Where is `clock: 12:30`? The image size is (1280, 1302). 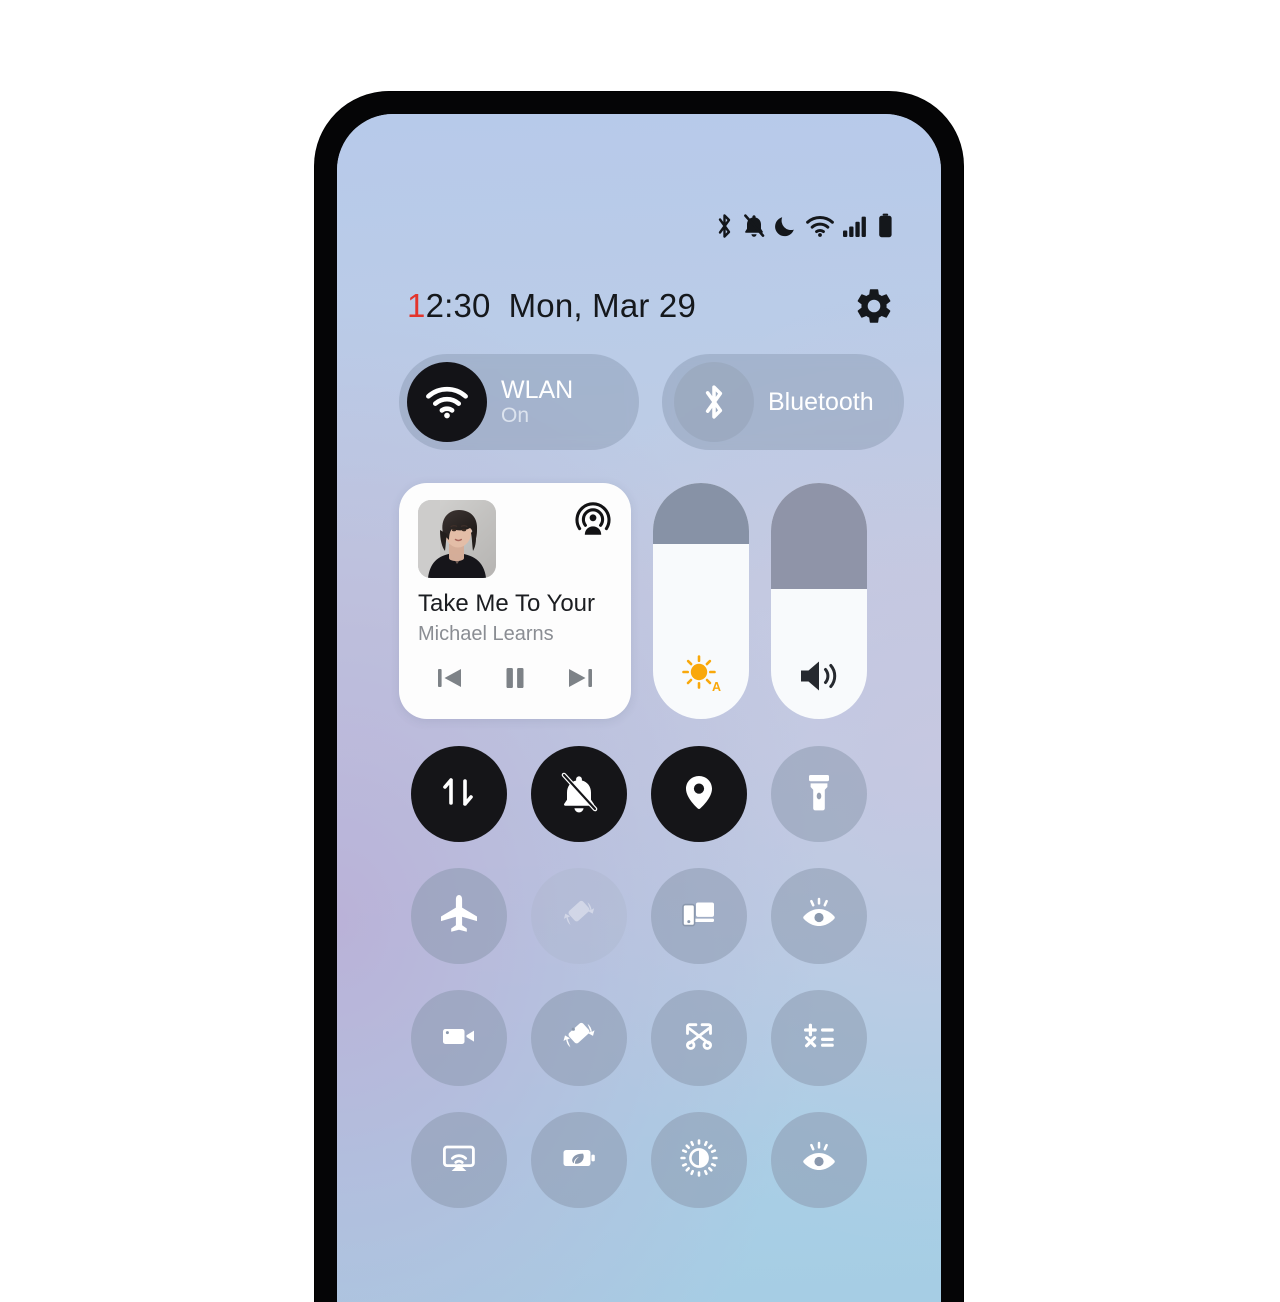 clock: 12:30 is located at coordinates (449, 306).